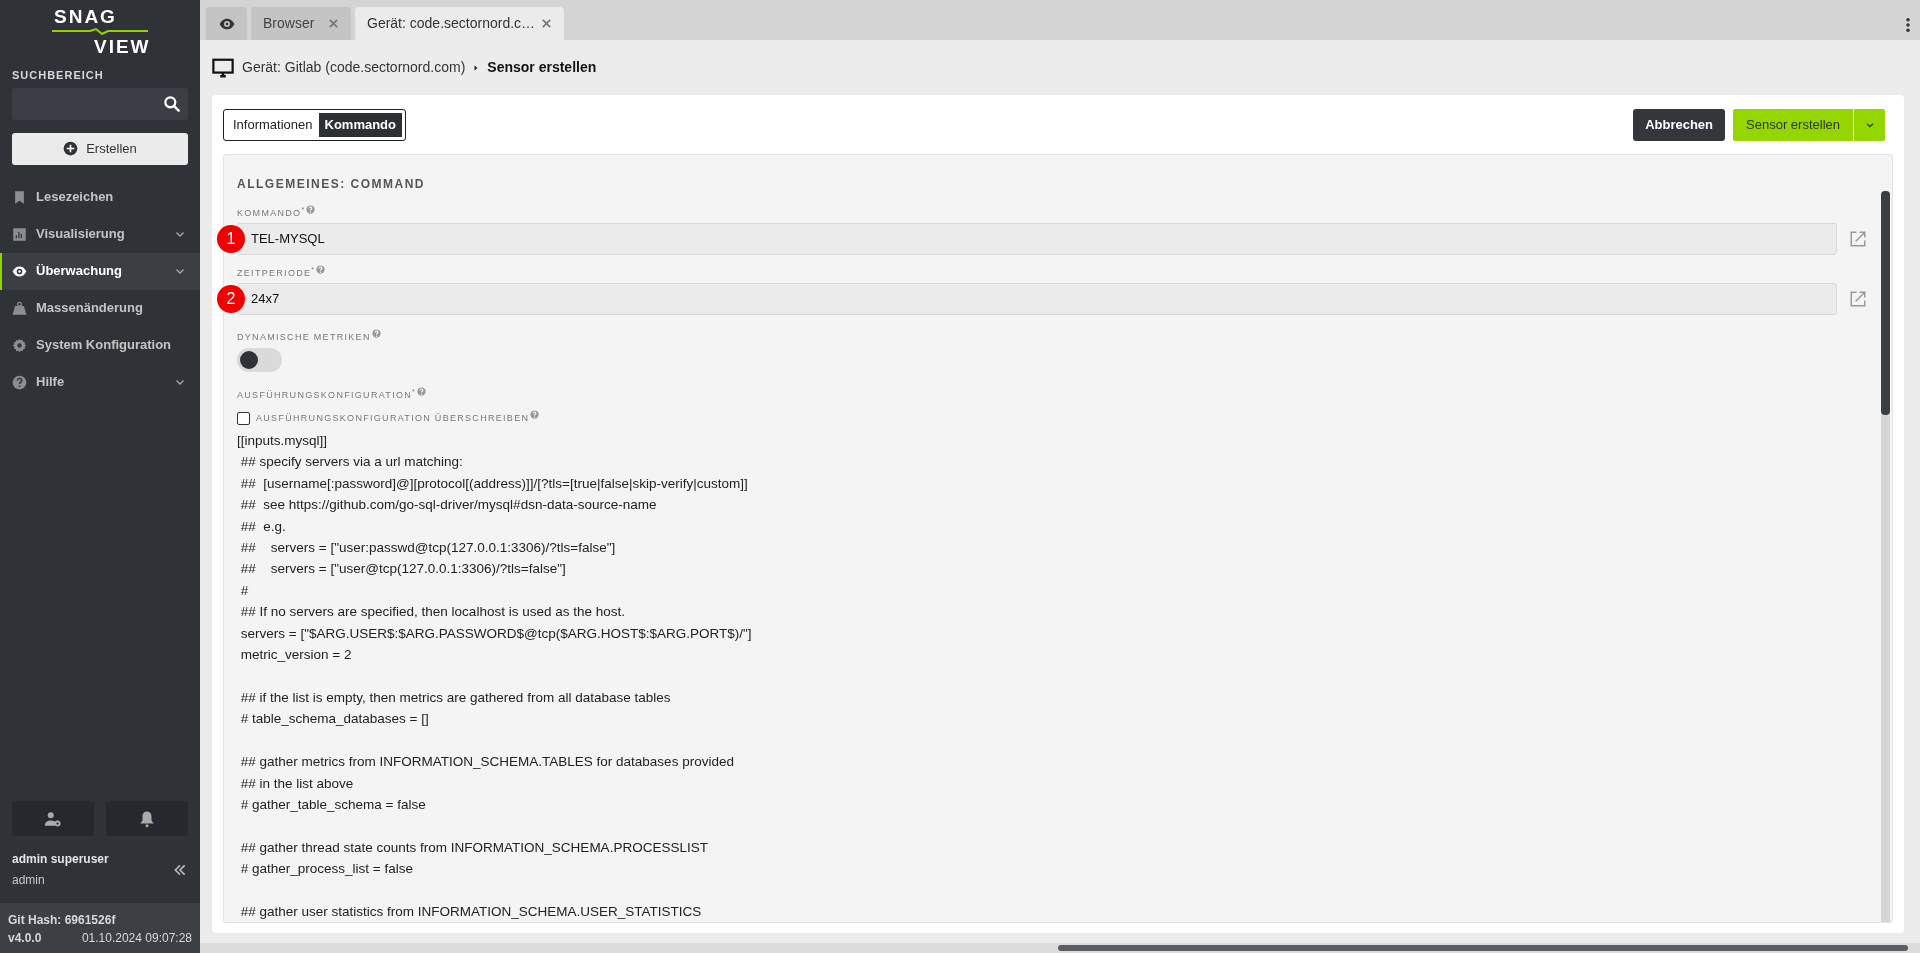  Describe the element at coordinates (100, 148) in the screenshot. I see `create-button: Erstellen` at that location.